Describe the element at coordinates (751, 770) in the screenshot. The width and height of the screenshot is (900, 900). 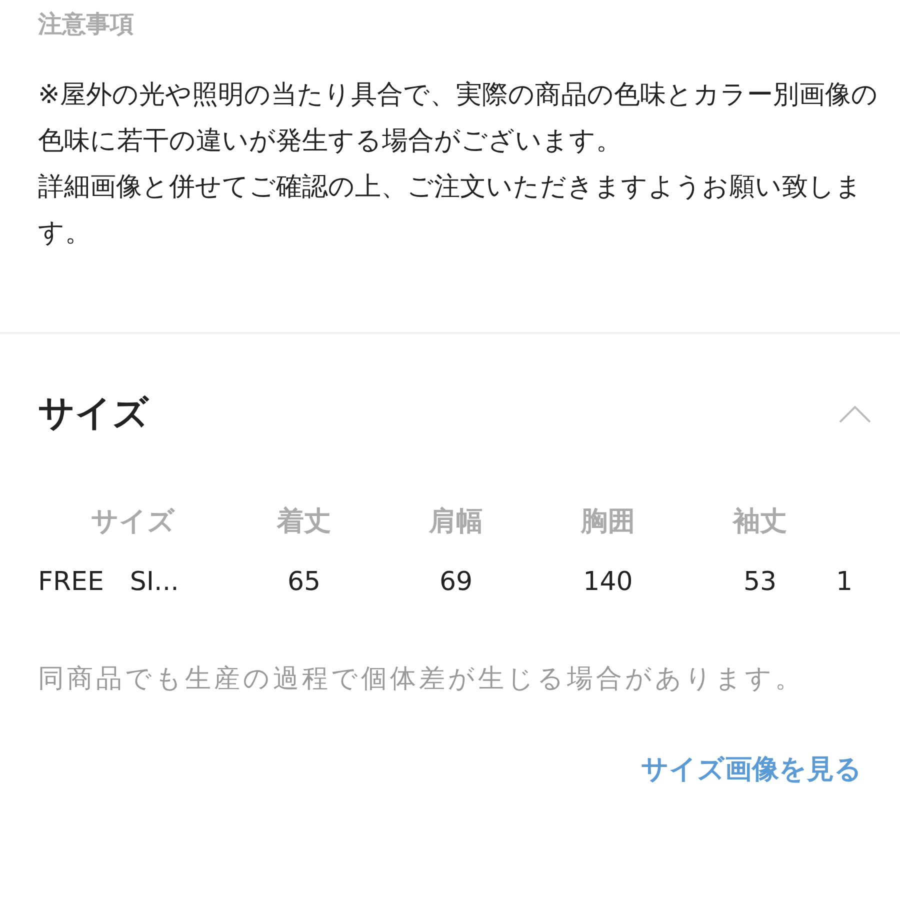
I see `size-image-link: サイズ画像を見る` at that location.